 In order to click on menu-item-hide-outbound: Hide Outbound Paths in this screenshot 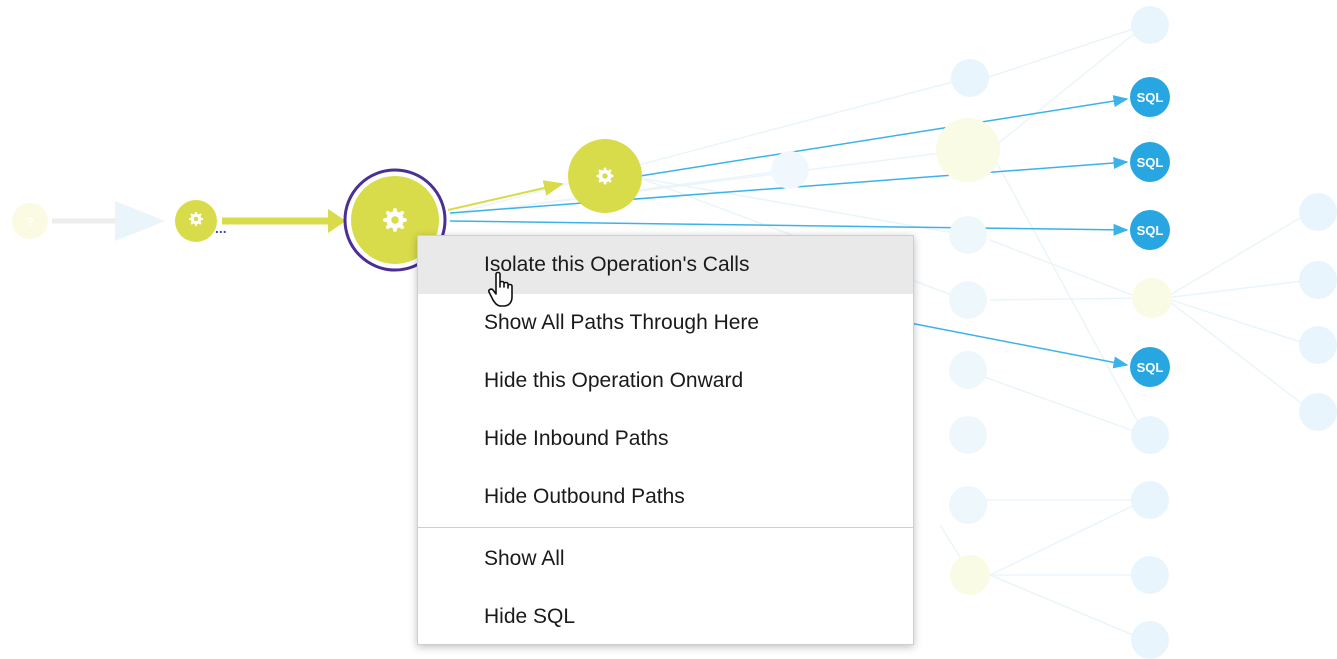, I will do `click(665, 497)`.